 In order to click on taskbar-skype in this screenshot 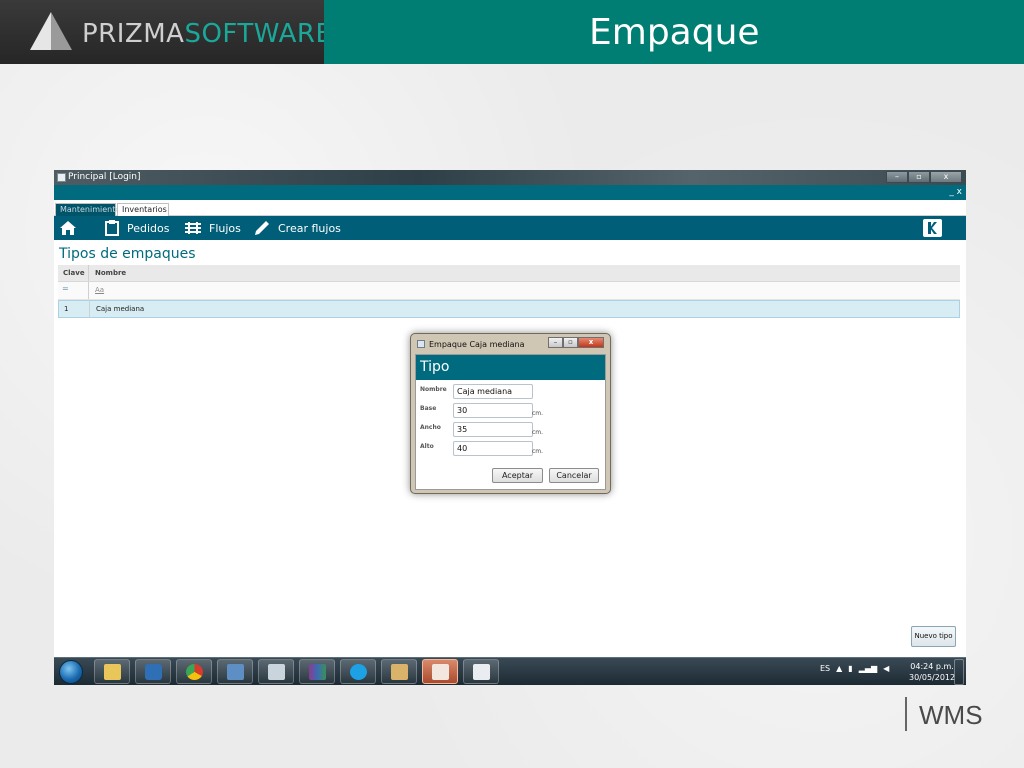, I will do `click(358, 671)`.